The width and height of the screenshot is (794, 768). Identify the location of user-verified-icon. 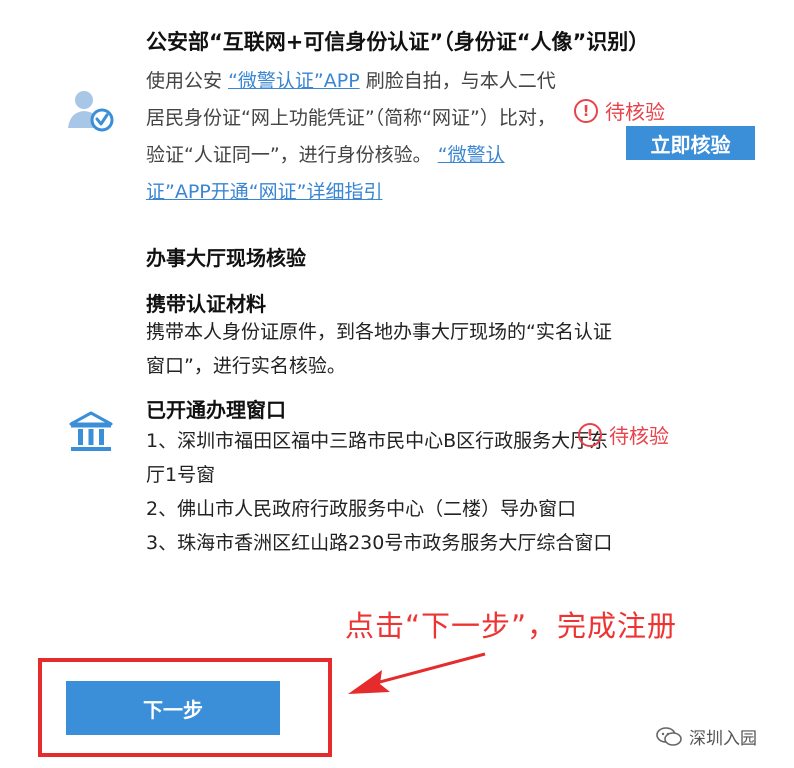
(91, 111).